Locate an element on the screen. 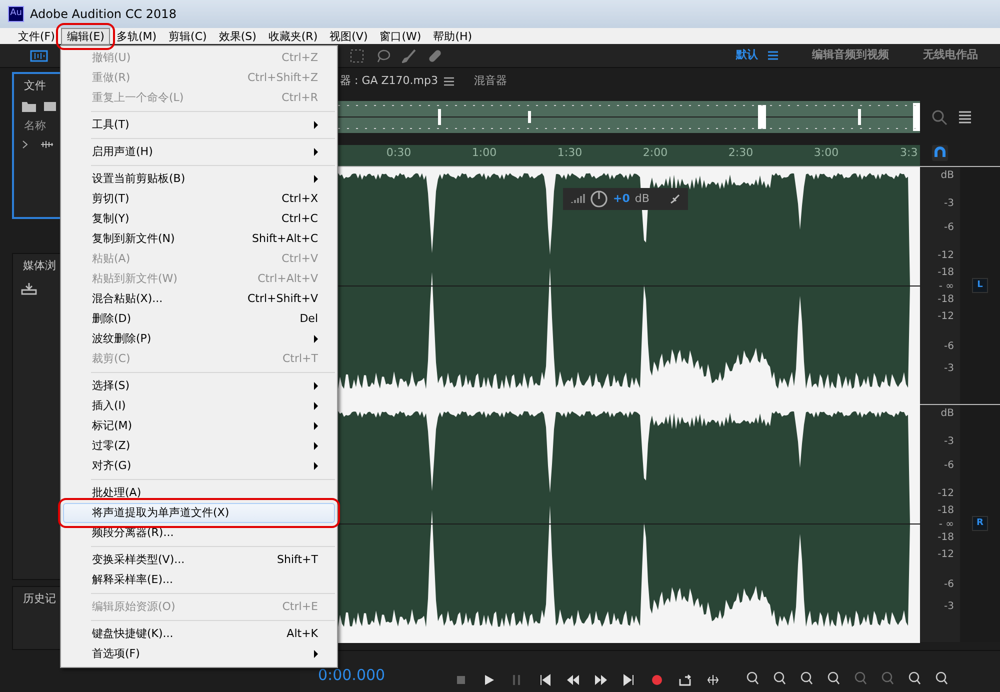 This screenshot has width=1000, height=692. menu-item: 变换采样类型(V)... Shift+T is located at coordinates (199, 560).